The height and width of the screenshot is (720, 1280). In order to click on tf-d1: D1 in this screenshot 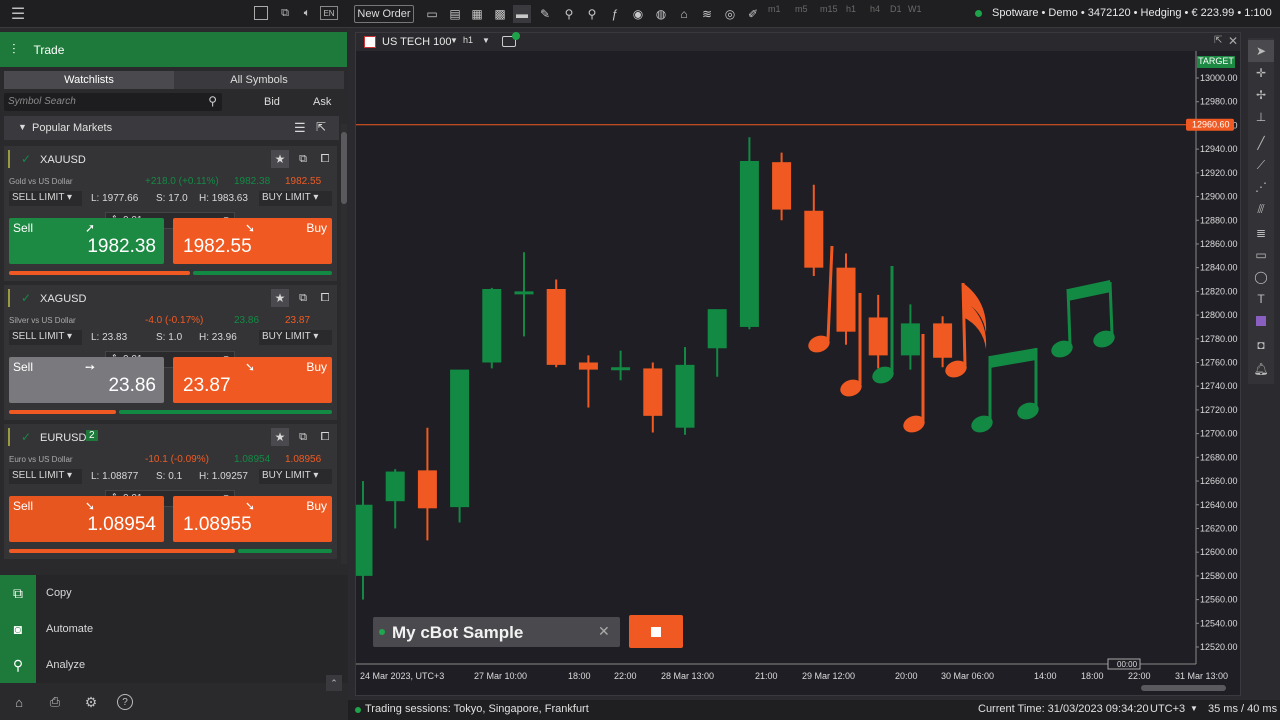, I will do `click(896, 9)`.